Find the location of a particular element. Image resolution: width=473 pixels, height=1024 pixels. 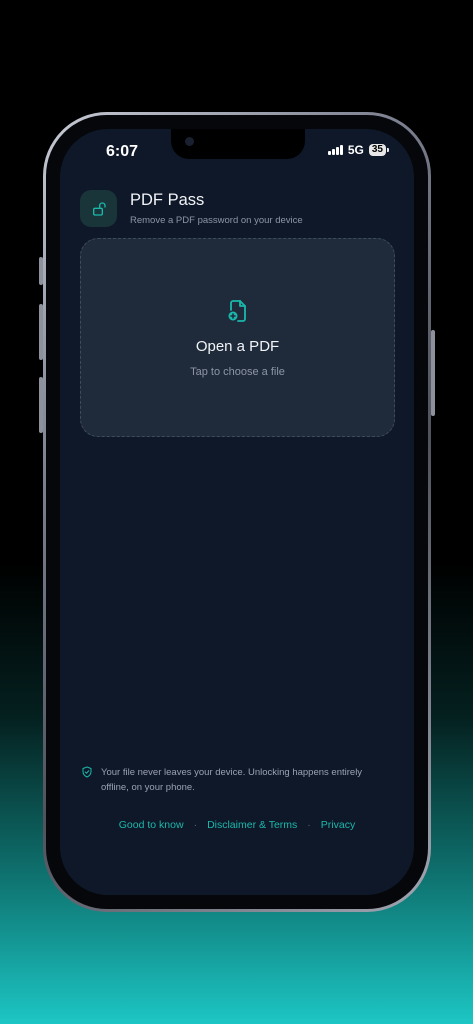

network-label: 5G is located at coordinates (355, 150).